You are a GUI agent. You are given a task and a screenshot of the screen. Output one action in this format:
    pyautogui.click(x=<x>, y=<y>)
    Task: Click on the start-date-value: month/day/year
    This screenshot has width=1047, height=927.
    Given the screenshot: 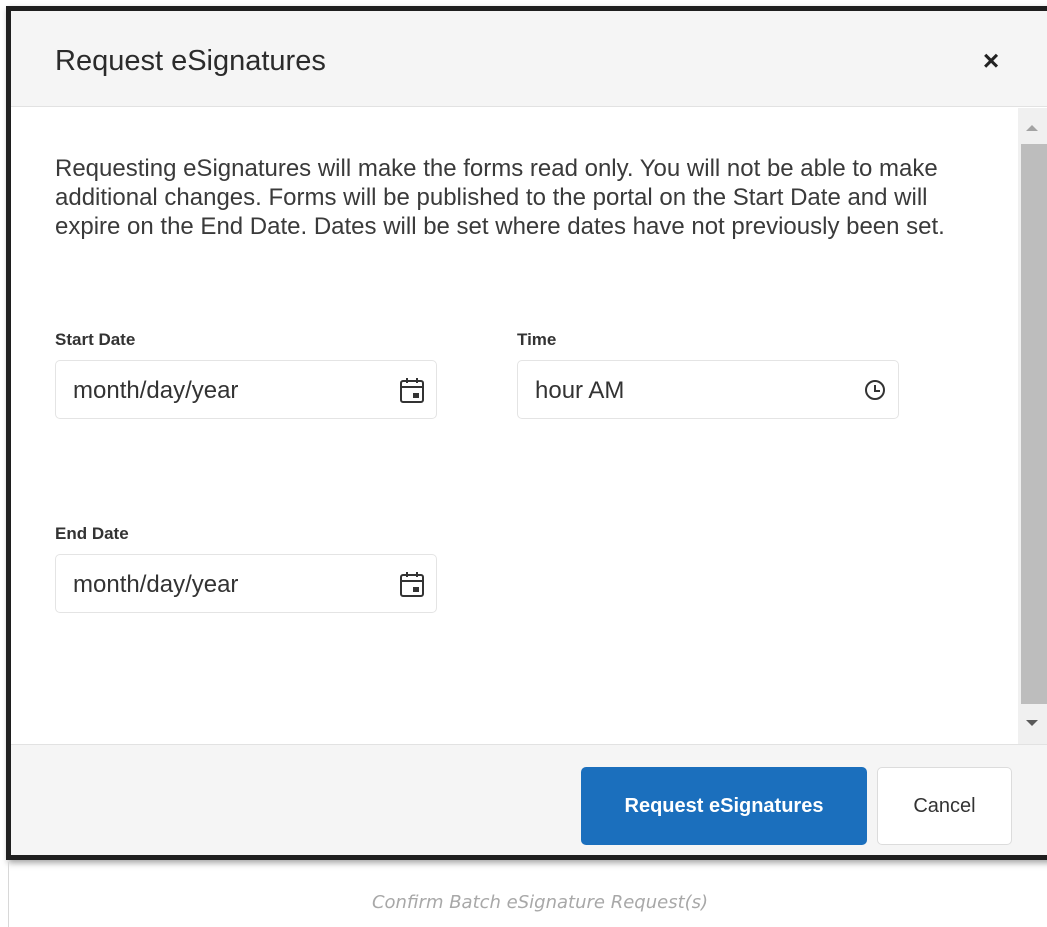 What is the action you would take?
    pyautogui.click(x=156, y=390)
    